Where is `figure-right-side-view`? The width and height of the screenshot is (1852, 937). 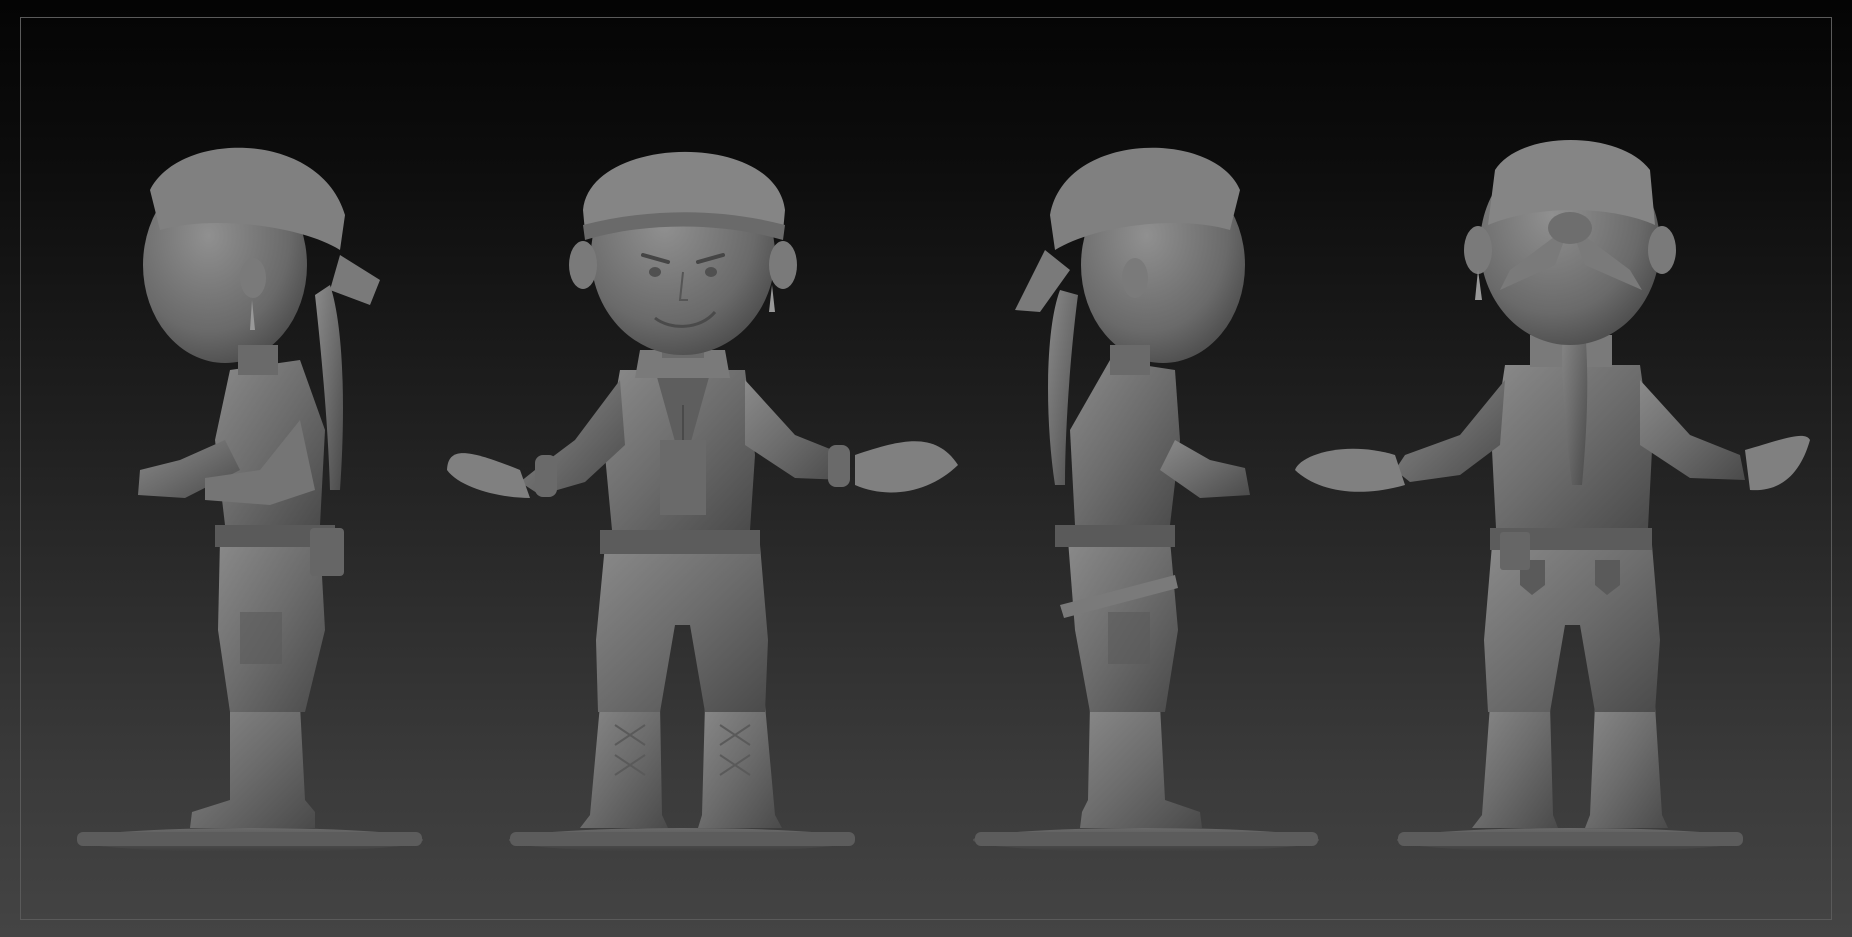
figure-right-side-view is located at coordinates (1146, 499).